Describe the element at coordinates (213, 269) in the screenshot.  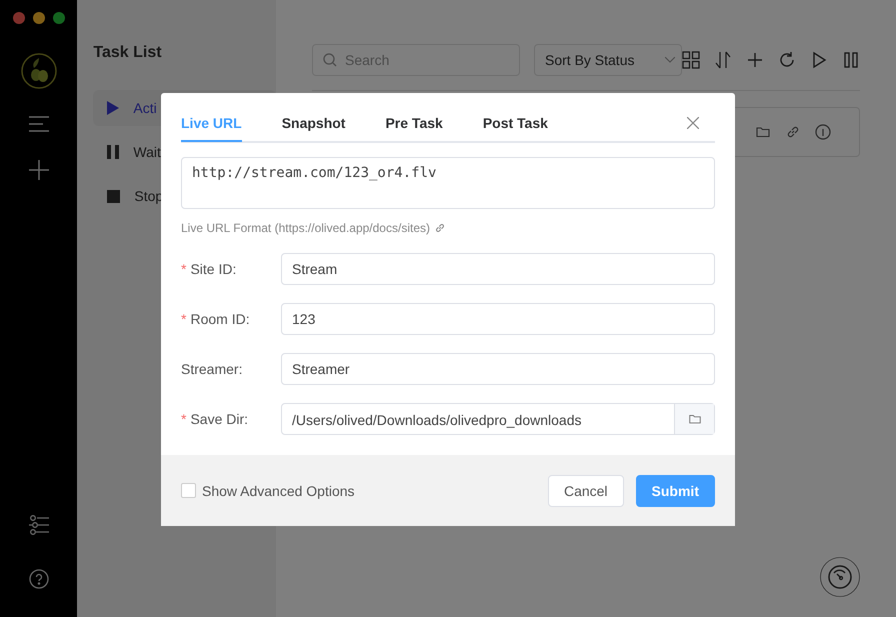
I see `field-label: Site ID:` at that location.